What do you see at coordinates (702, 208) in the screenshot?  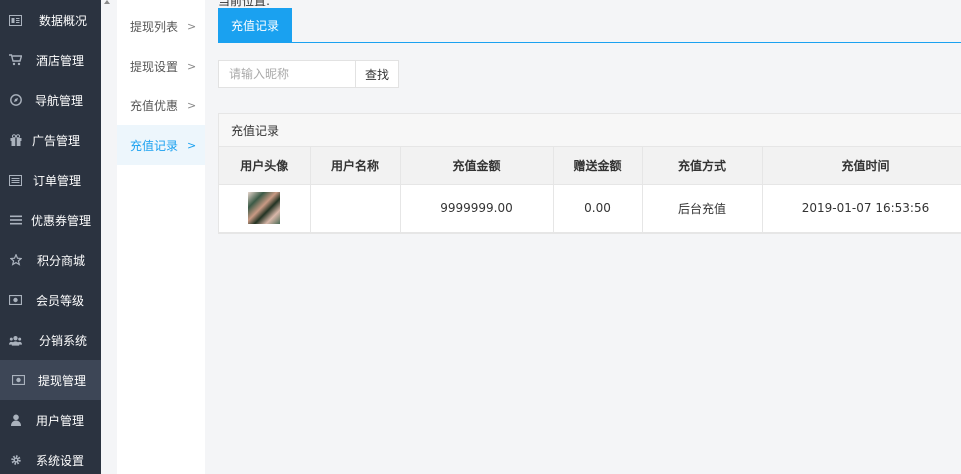 I see `method-cell: 后台充值` at bounding box center [702, 208].